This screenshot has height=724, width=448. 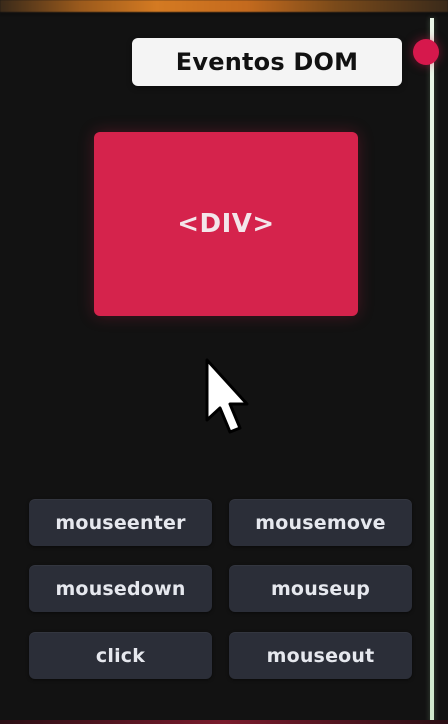 What do you see at coordinates (227, 396) in the screenshot?
I see `mouse-pointer-icon` at bounding box center [227, 396].